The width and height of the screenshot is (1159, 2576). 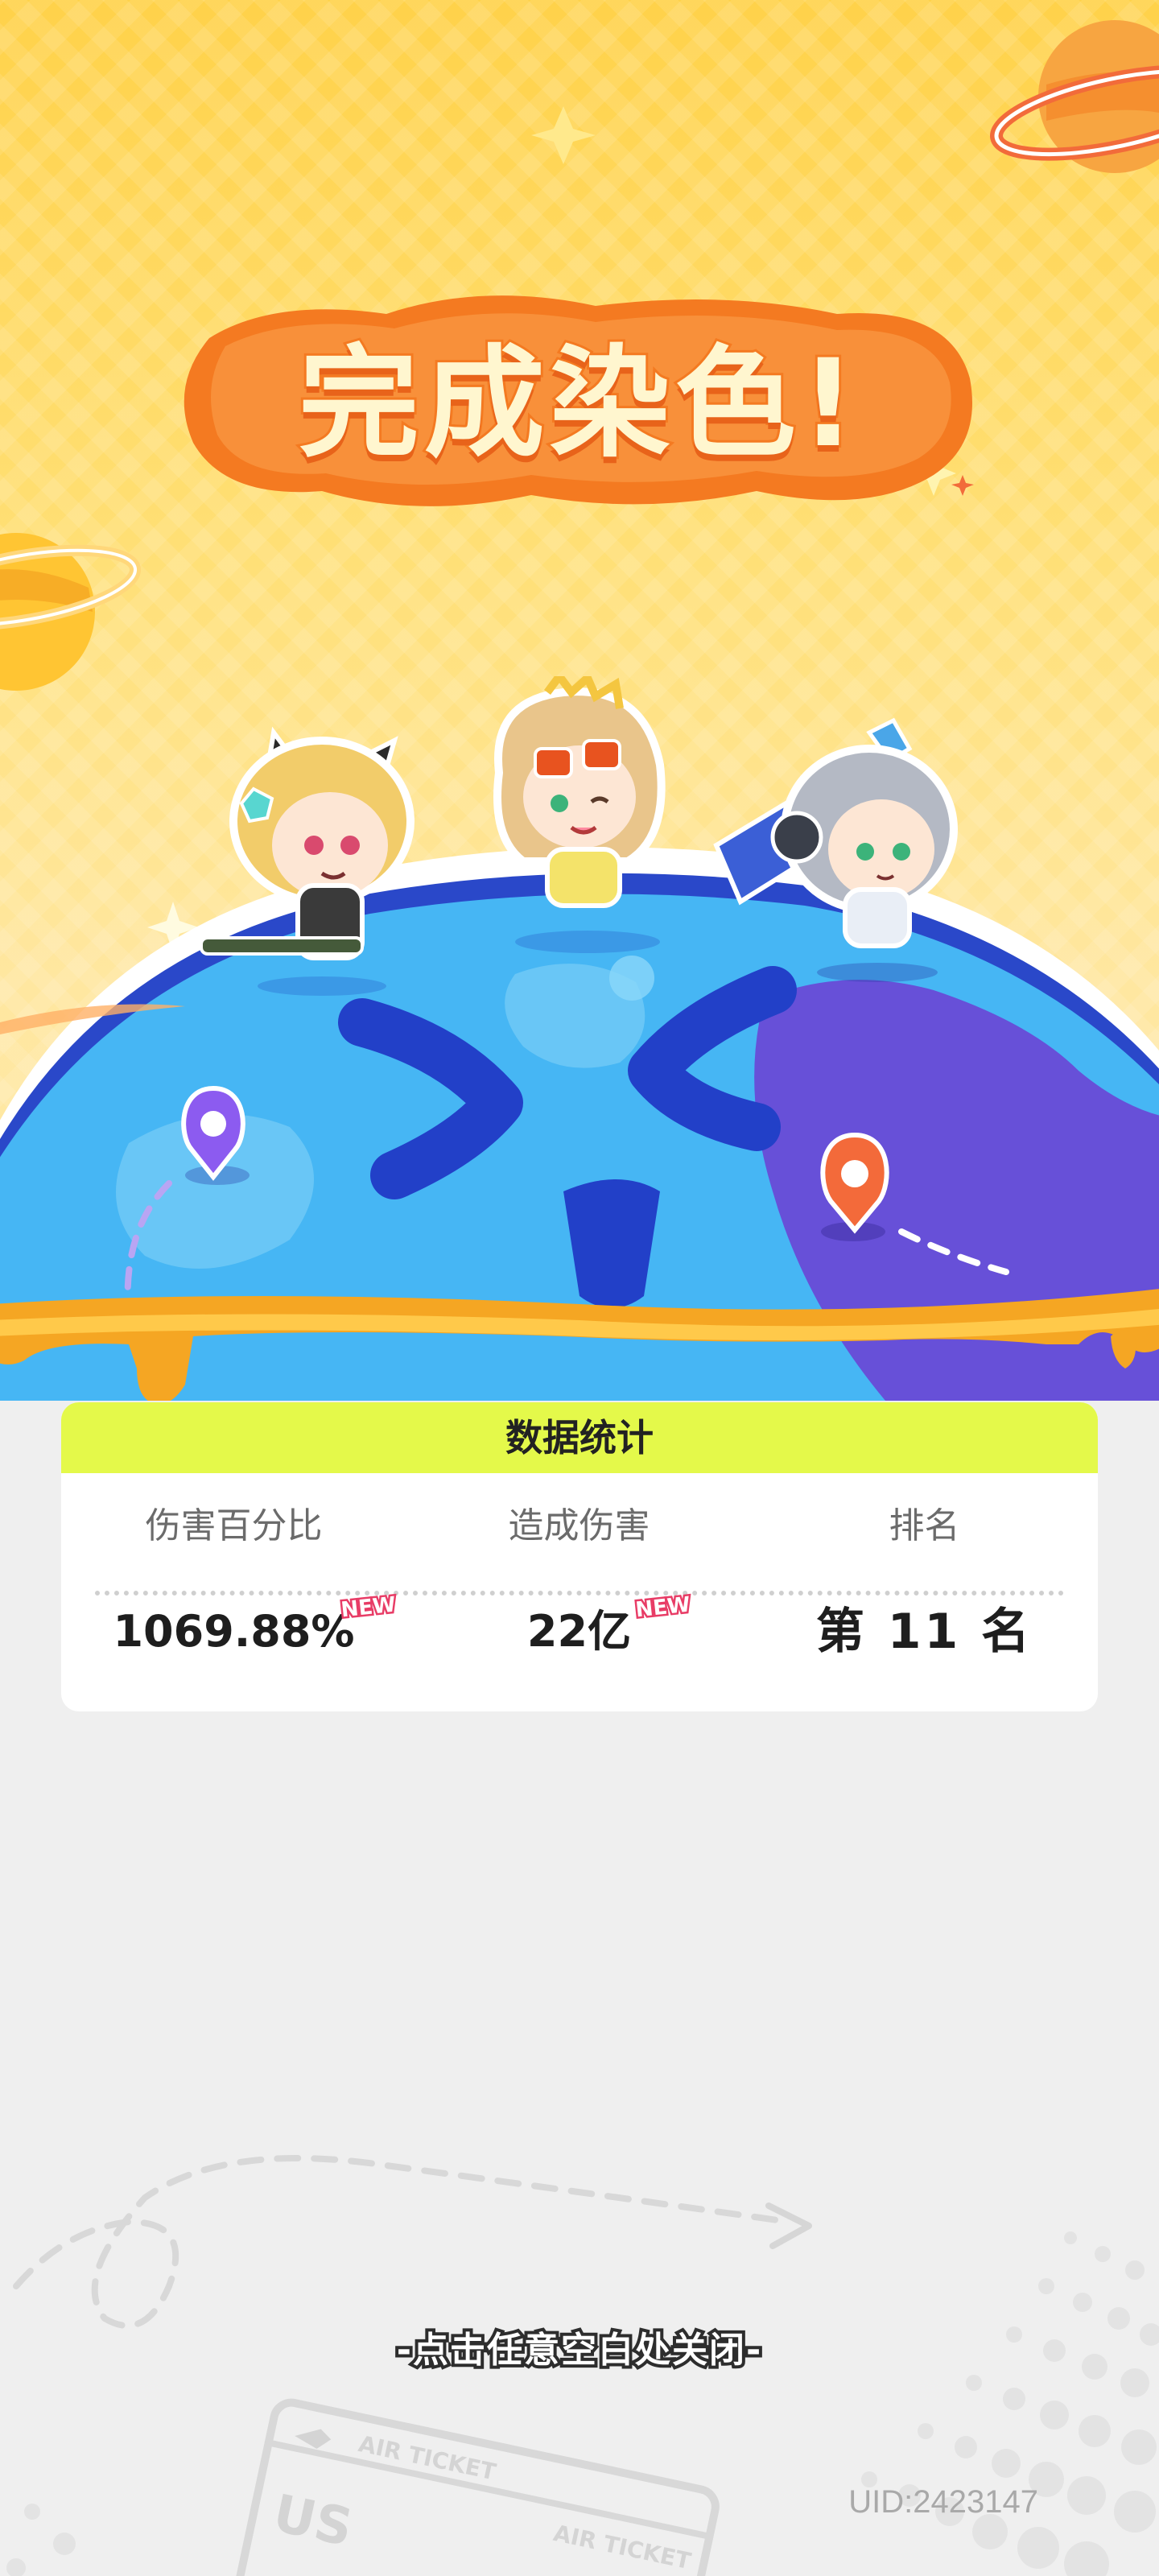 I want to click on sparkle-icon, so click(x=563, y=135).